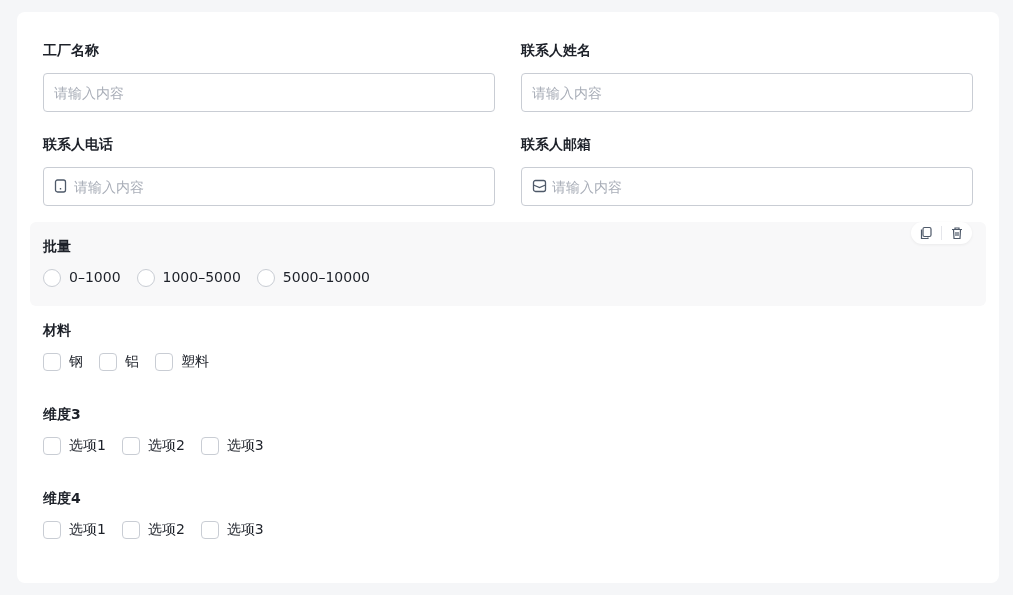 This screenshot has height=595, width=1013. Describe the element at coordinates (76, 361) in the screenshot. I see `option-label: 钢` at that location.